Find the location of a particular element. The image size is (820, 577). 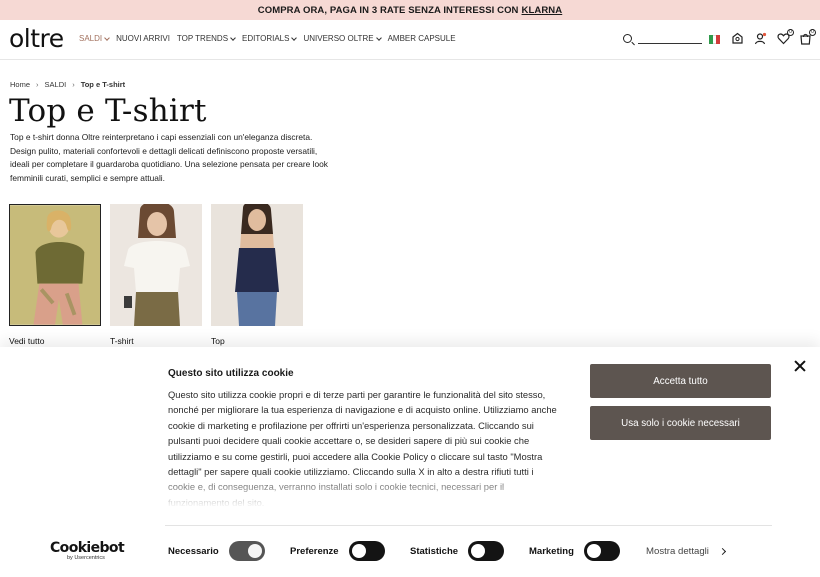

nav-item-nuovi-arrivi: NUOVI ARRIVI is located at coordinates (143, 38).